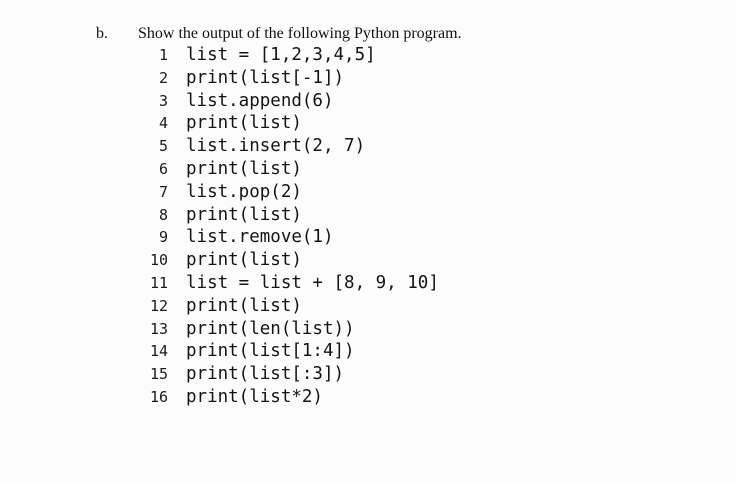 The height and width of the screenshot is (482, 736). What do you see at coordinates (163, 237) in the screenshot?
I see `line-number: 9` at bounding box center [163, 237].